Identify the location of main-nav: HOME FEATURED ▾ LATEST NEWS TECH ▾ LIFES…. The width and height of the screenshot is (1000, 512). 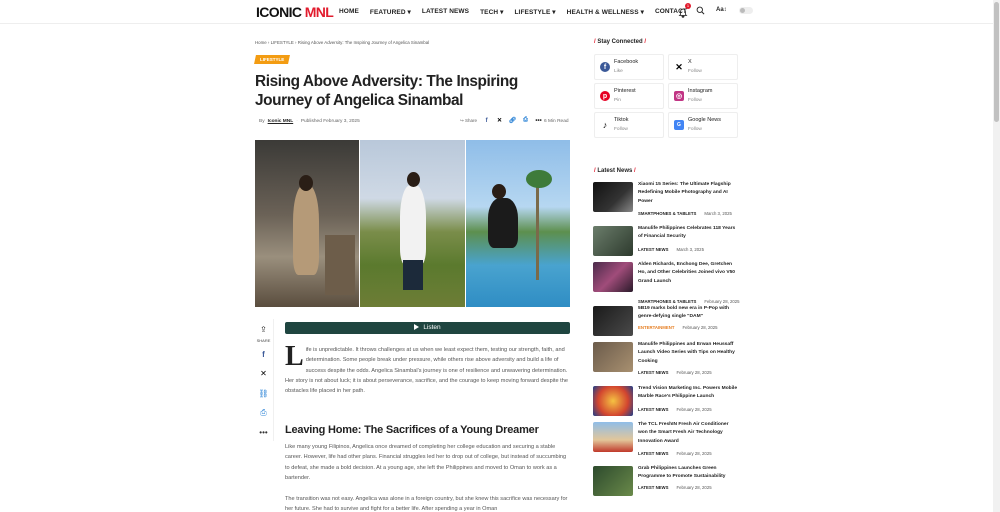
(513, 12).